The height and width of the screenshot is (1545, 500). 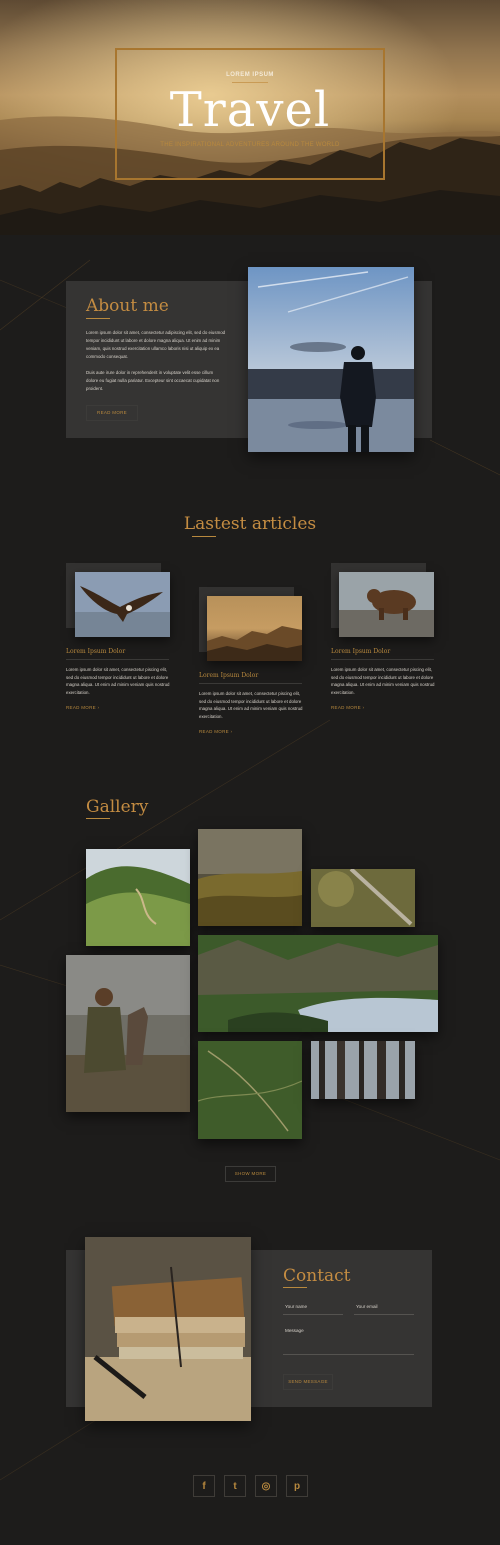 I want to click on eagle-photo, so click(x=122, y=604).